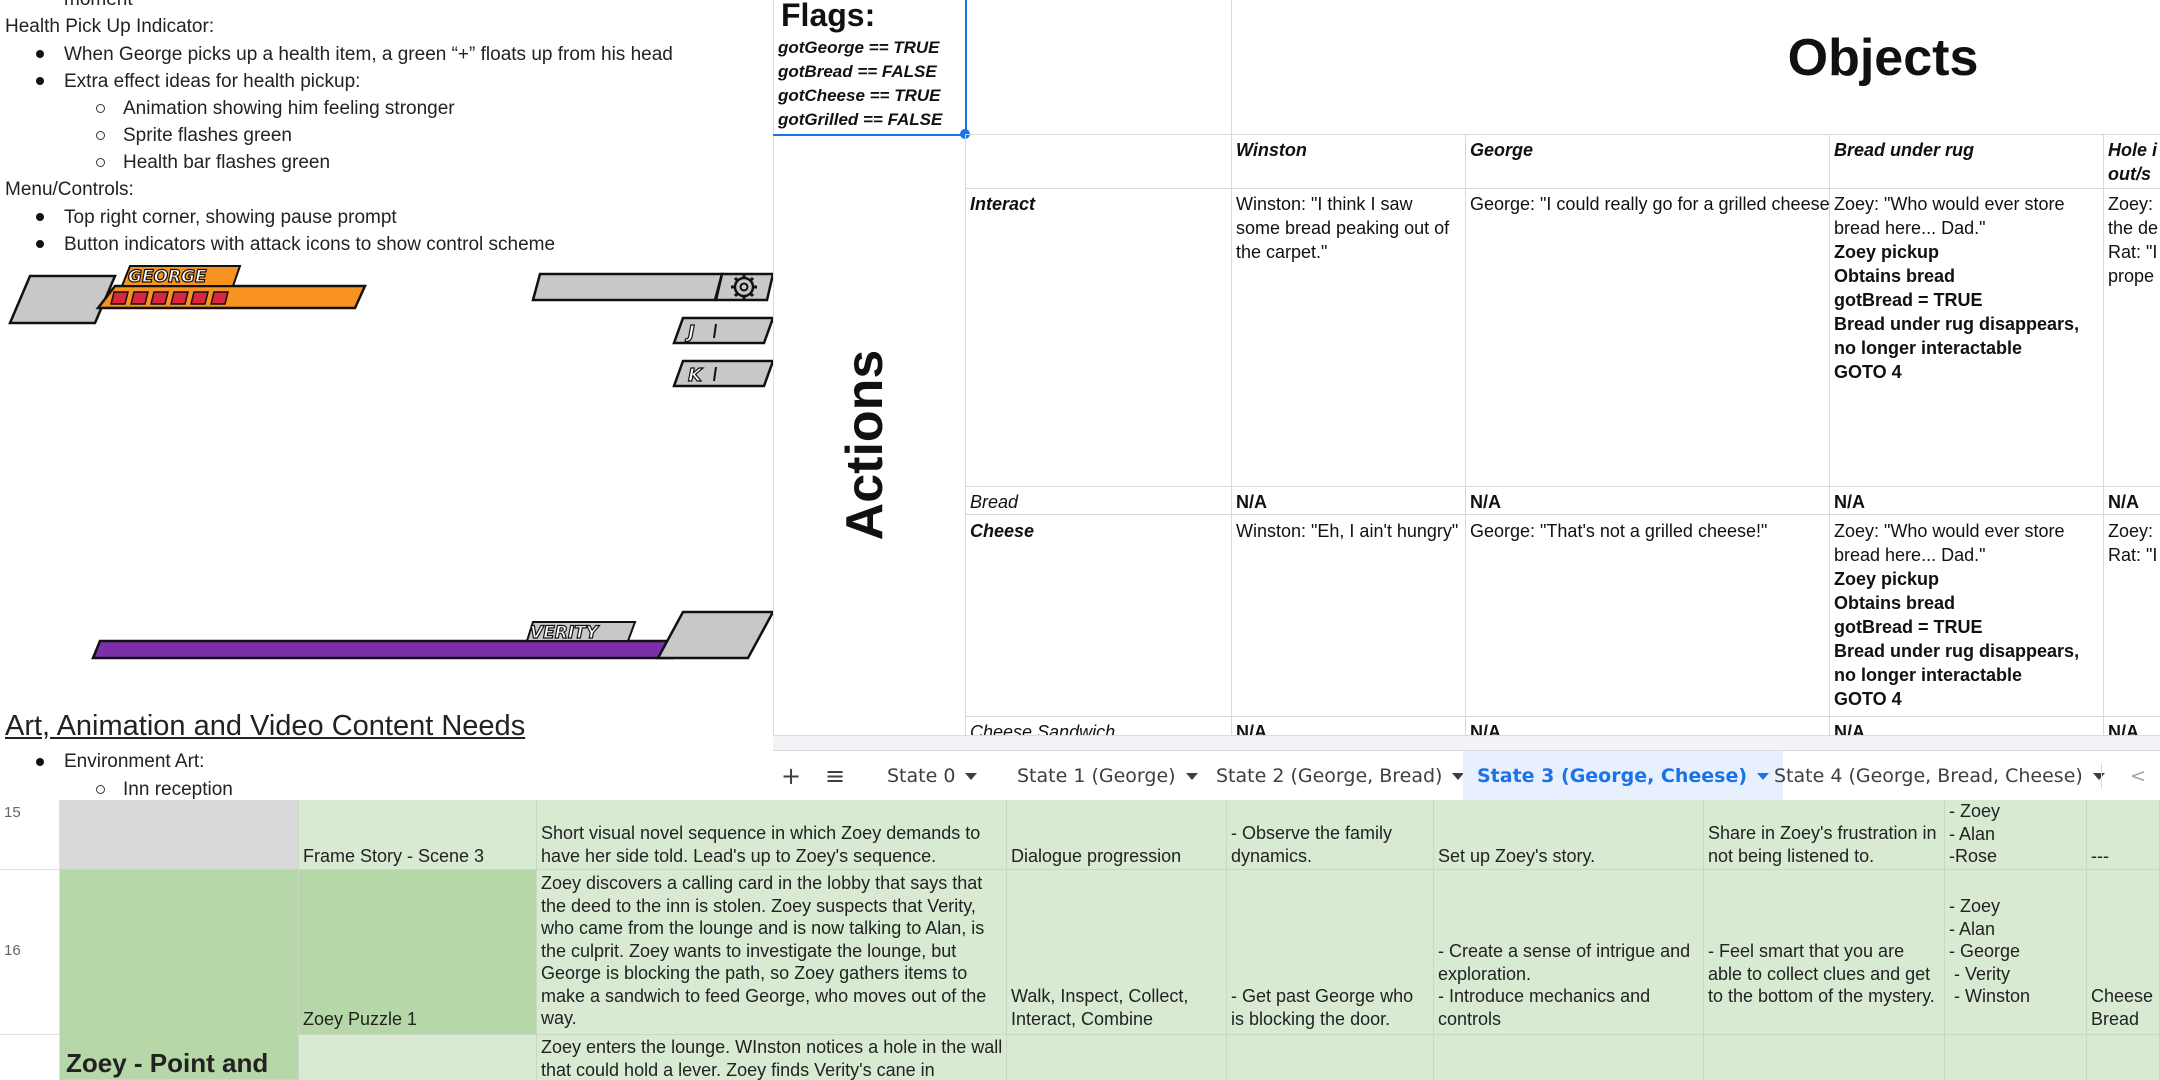 This screenshot has height=1080, width=2160. What do you see at coordinates (1098, 204) in the screenshot?
I see `row-label-interact: Interact` at bounding box center [1098, 204].